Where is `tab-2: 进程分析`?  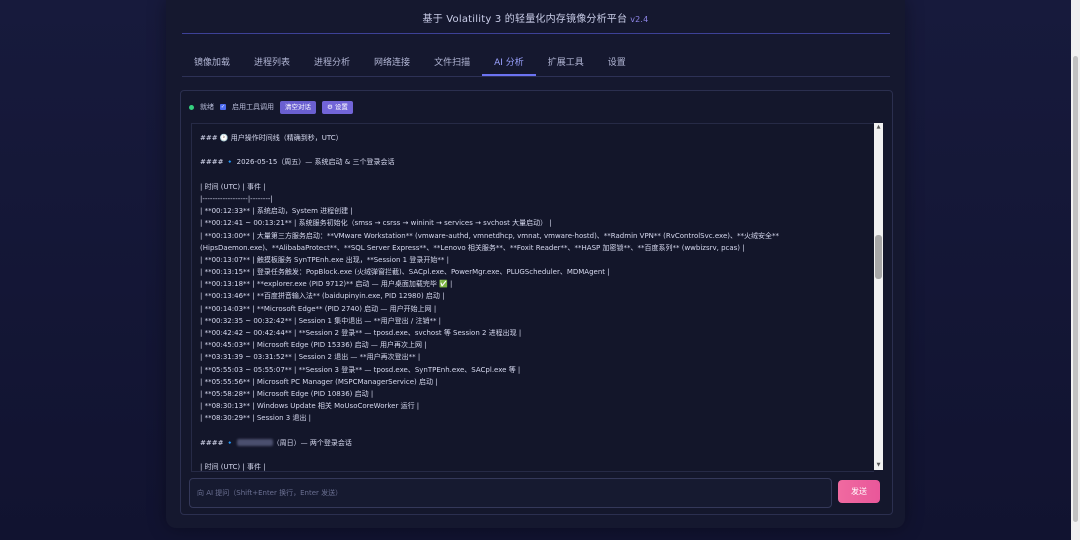
tab-2: 进程分析 is located at coordinates (332, 63).